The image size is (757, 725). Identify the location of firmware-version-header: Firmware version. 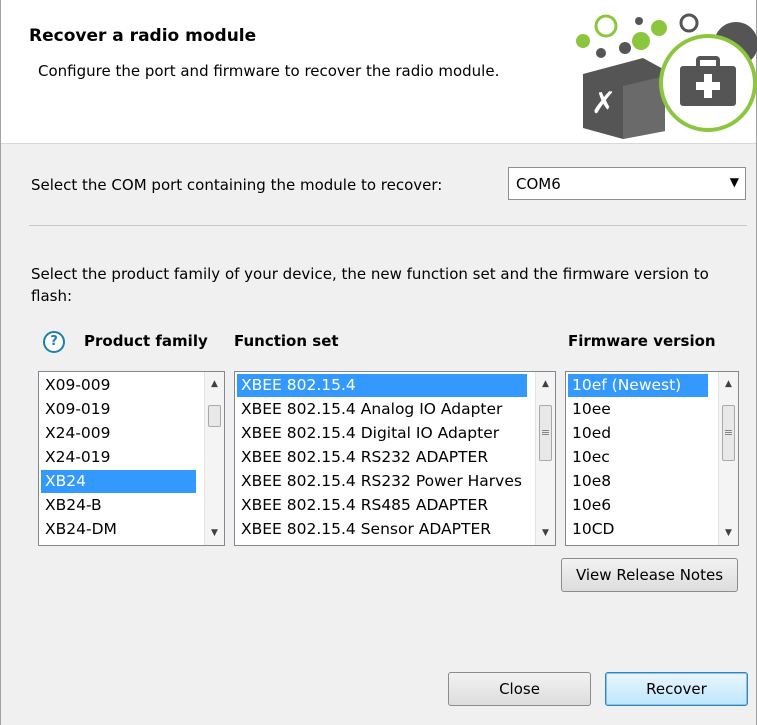
(642, 341).